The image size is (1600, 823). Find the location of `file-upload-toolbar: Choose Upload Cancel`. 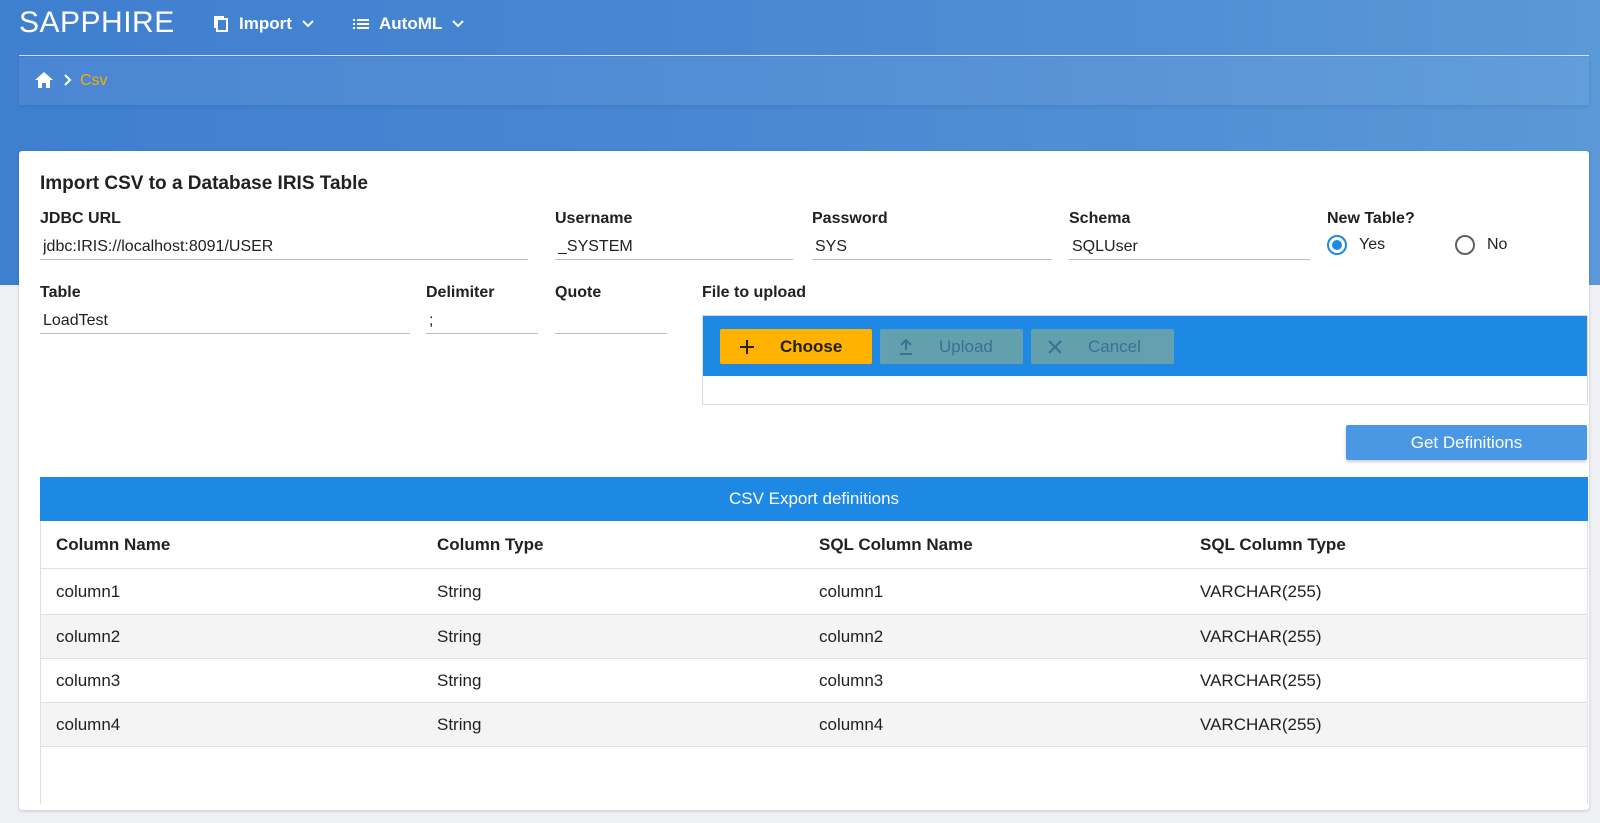

file-upload-toolbar: Choose Upload Cancel is located at coordinates (1145, 346).